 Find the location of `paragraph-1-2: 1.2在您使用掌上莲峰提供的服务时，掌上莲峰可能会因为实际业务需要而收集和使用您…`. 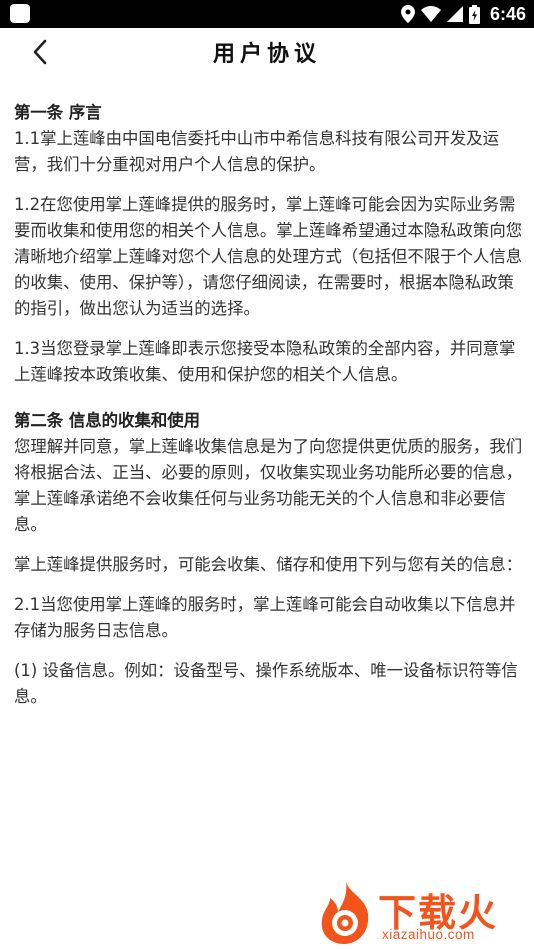

paragraph-1-2: 1.2在您使用掌上莲峰提供的服务时，掌上莲峰可能会因为实际业务需要而收集和使用您… is located at coordinates (268, 256).